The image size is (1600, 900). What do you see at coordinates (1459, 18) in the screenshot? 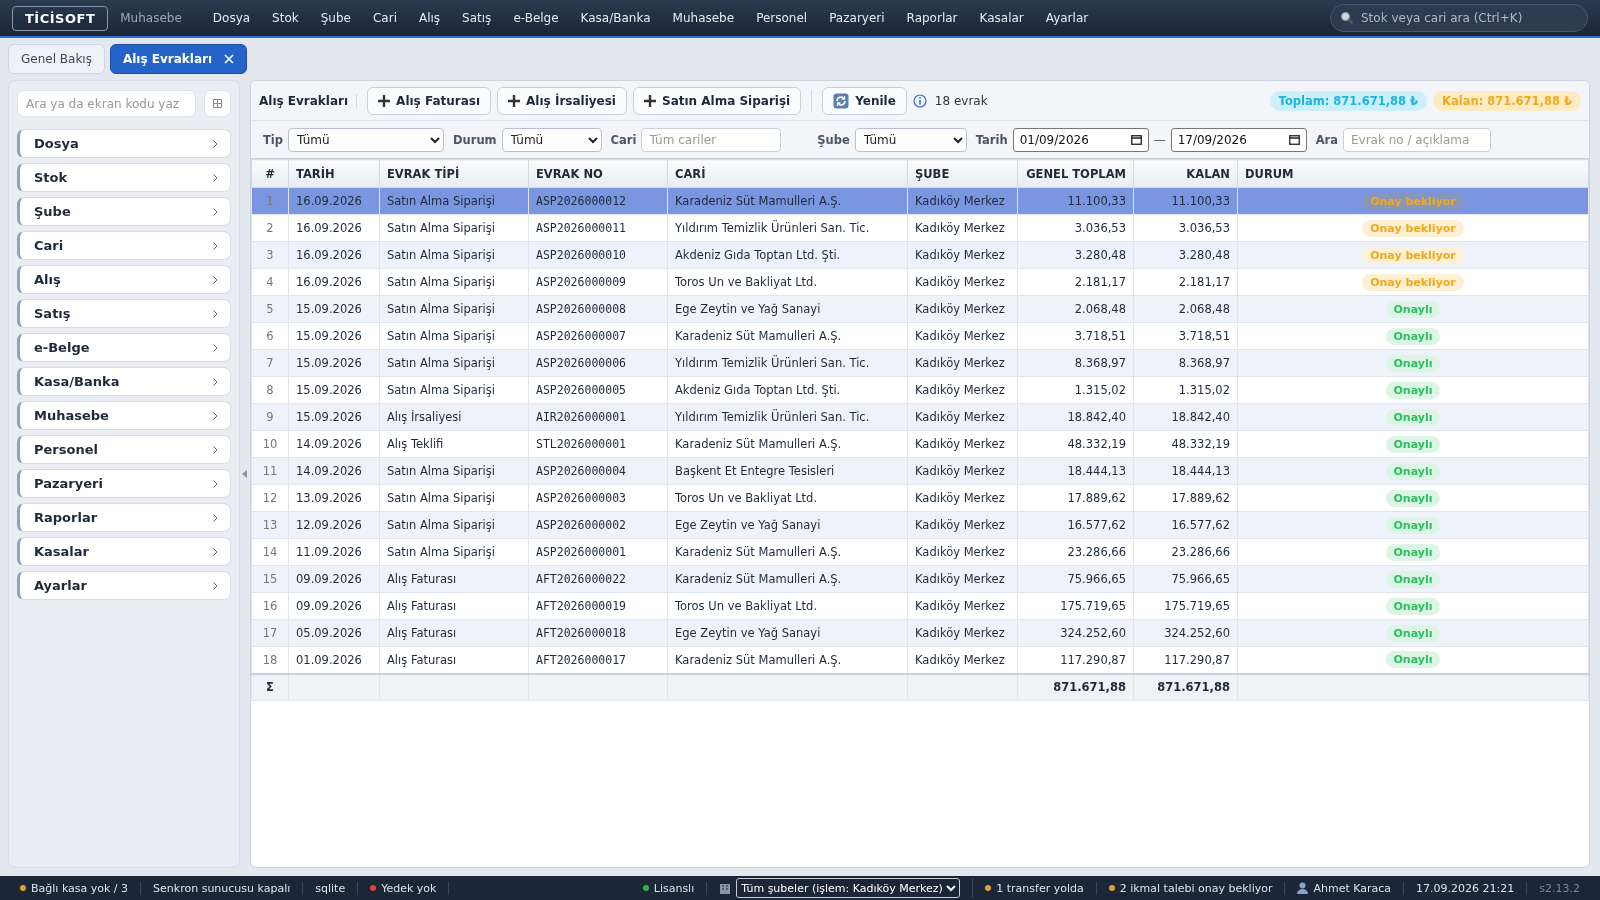
I see `search-field: Stok veya cari ara (Ctrl+K)` at bounding box center [1459, 18].